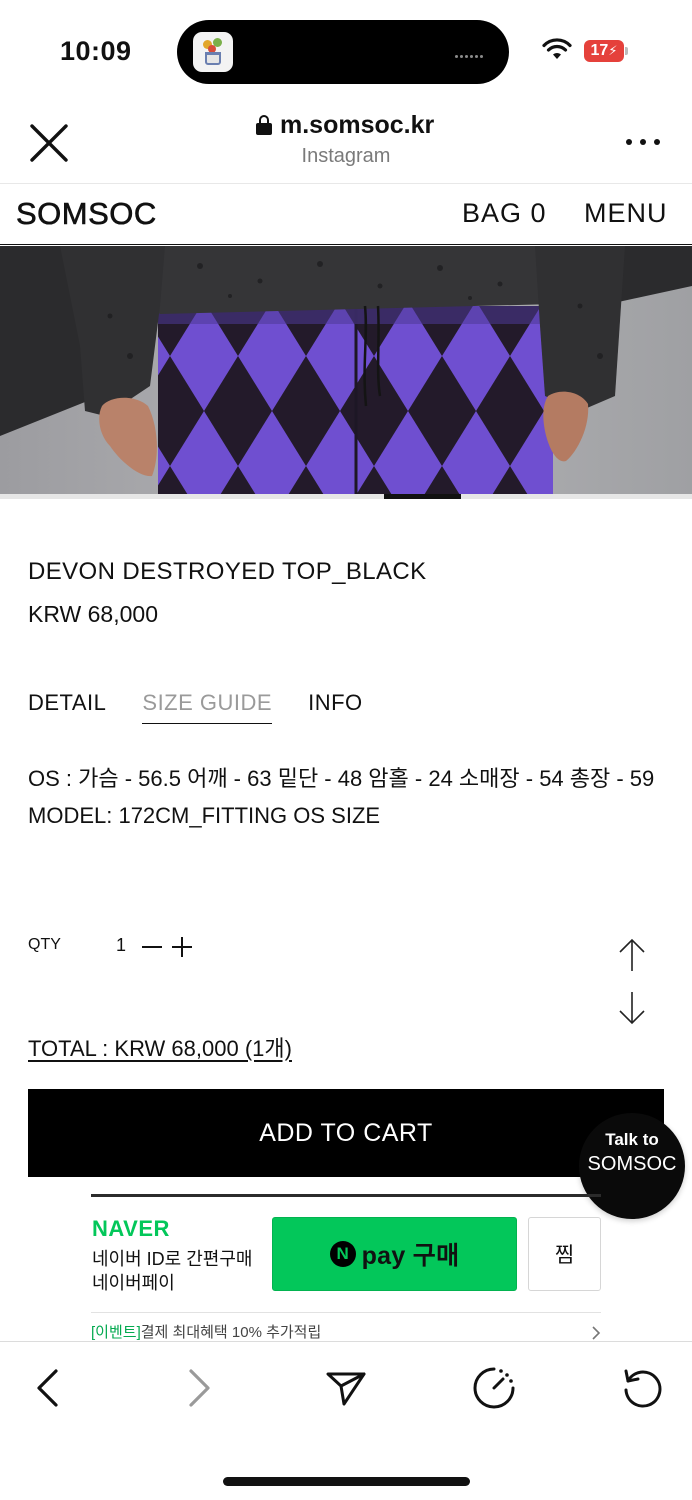 The height and width of the screenshot is (1500, 692). What do you see at coordinates (67, 707) in the screenshot?
I see `tab-detail: DETAIL` at bounding box center [67, 707].